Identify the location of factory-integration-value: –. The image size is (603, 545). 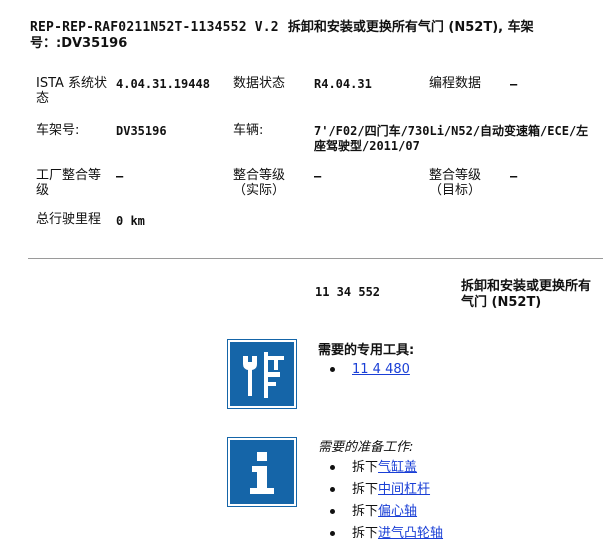
(120, 176).